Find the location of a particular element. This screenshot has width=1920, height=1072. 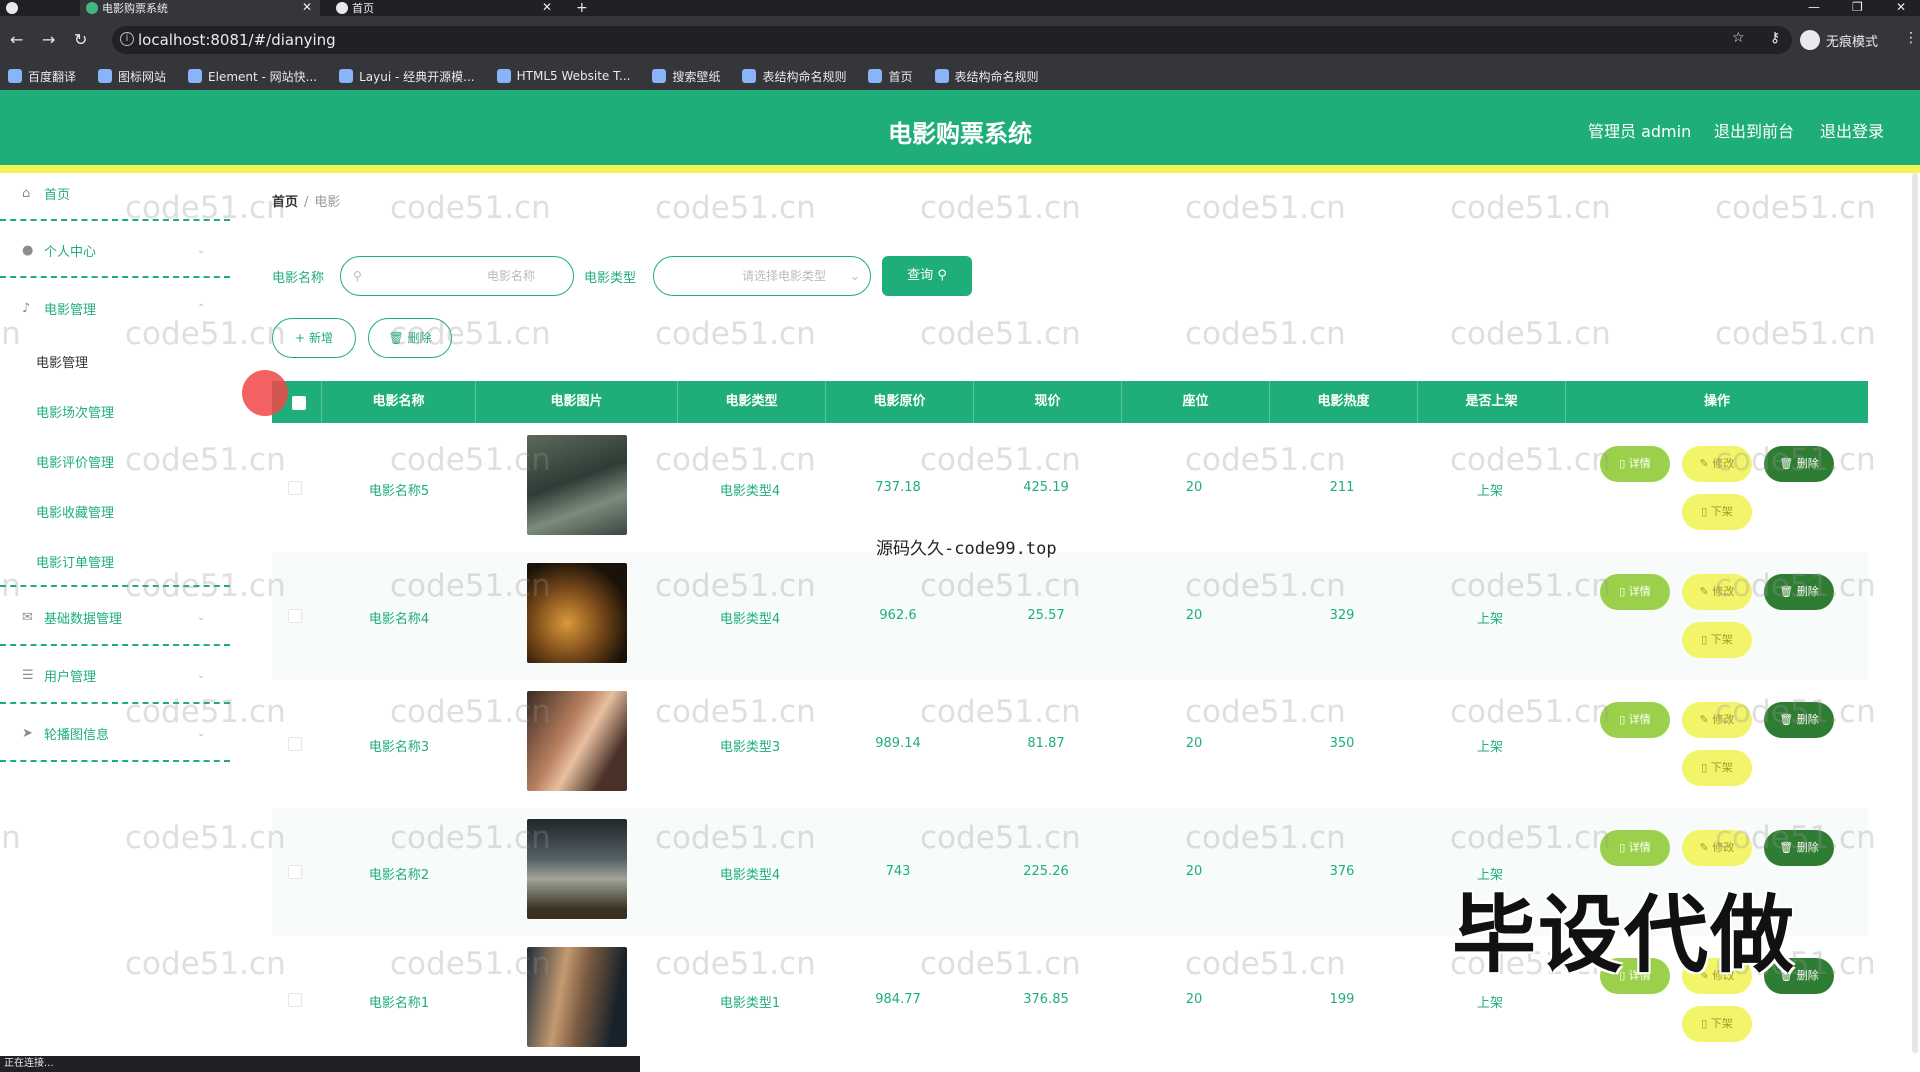

bookmark-item: 百度翻译 is located at coordinates (42, 76).